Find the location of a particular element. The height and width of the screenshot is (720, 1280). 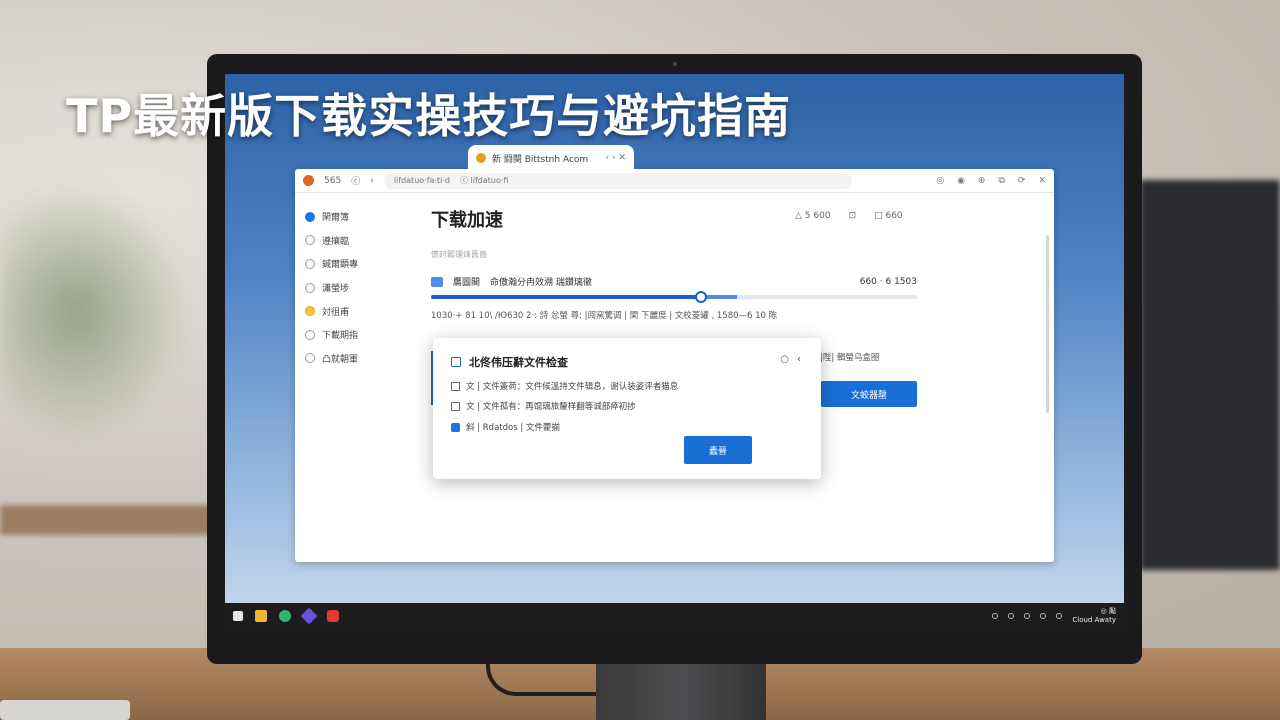

dialog-title: 北佟伟压辭文件检查 is located at coordinates (509, 362).